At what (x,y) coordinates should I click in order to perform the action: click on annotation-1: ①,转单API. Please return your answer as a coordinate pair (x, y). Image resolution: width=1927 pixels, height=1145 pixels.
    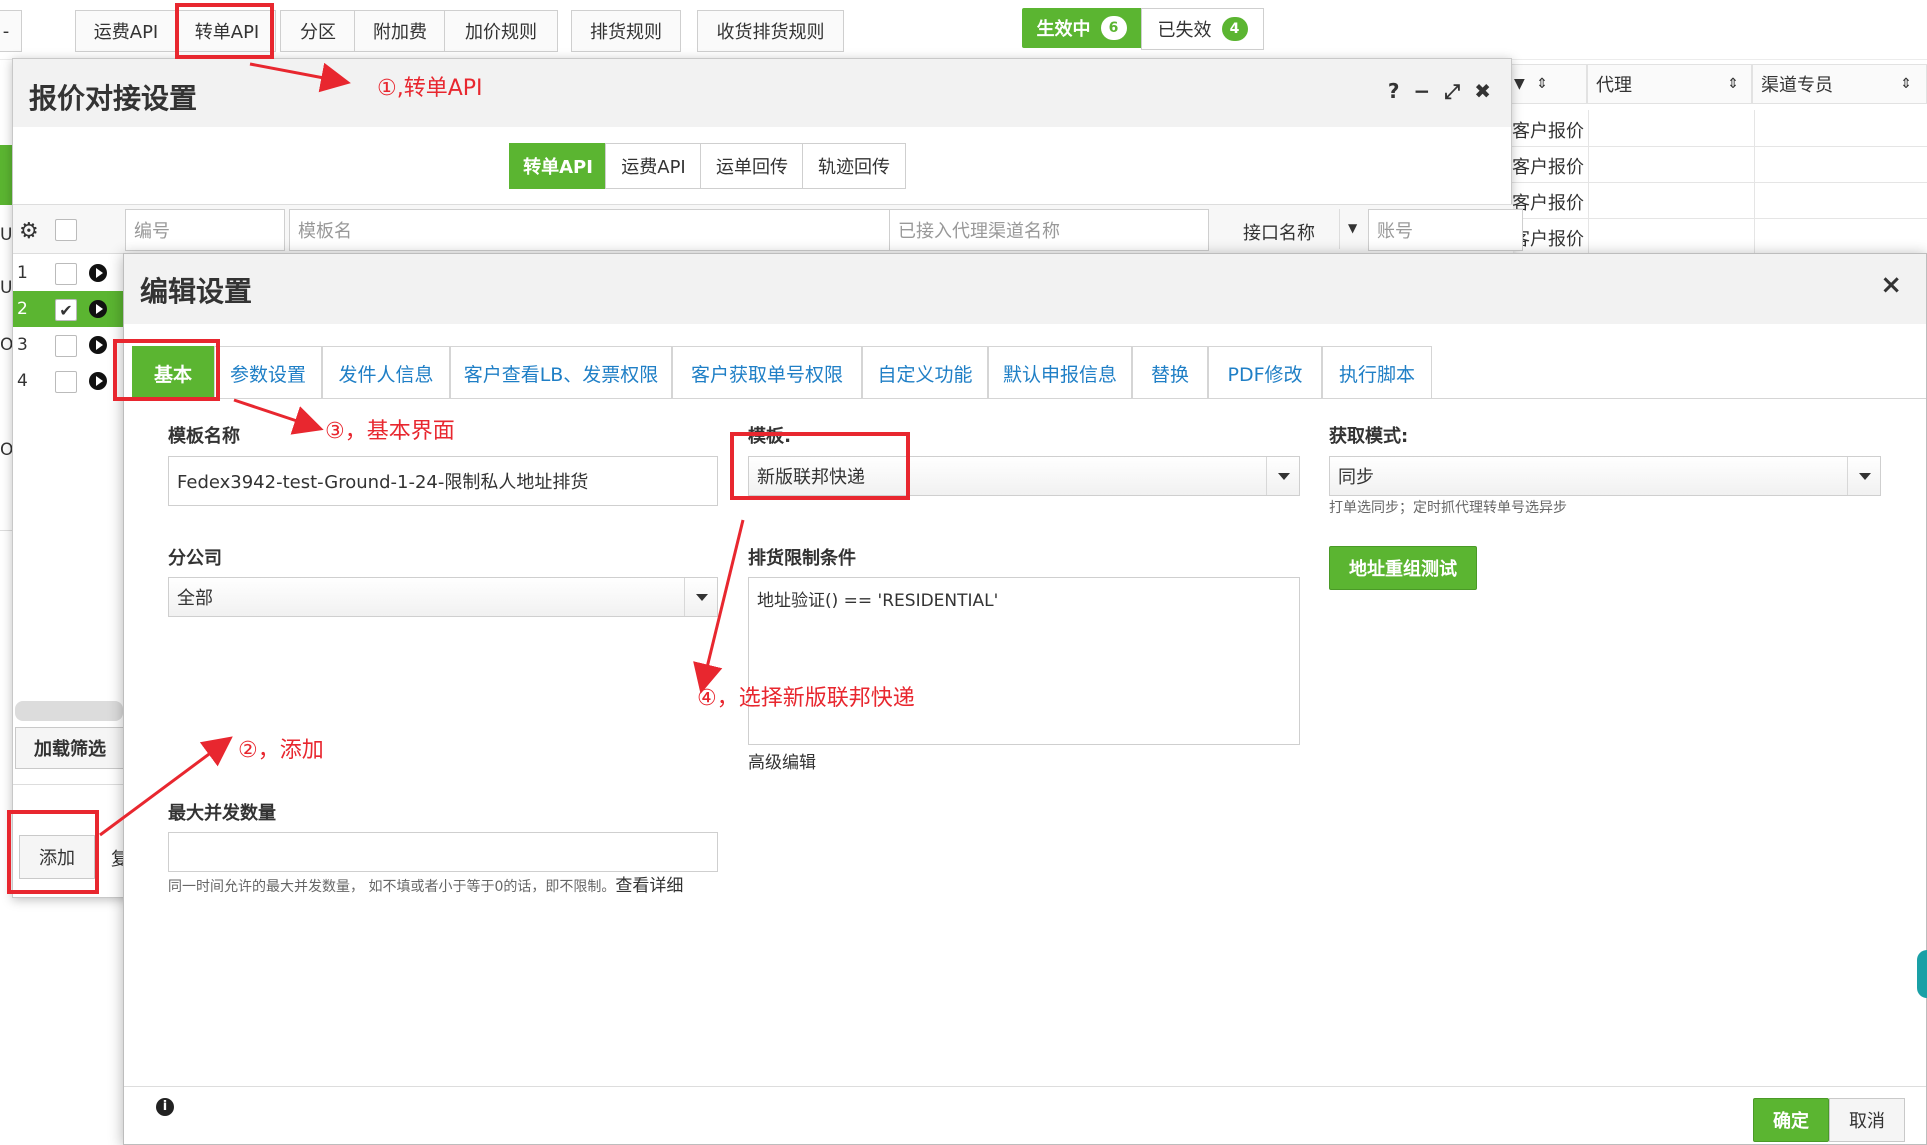
    Looking at the image, I should click on (430, 88).